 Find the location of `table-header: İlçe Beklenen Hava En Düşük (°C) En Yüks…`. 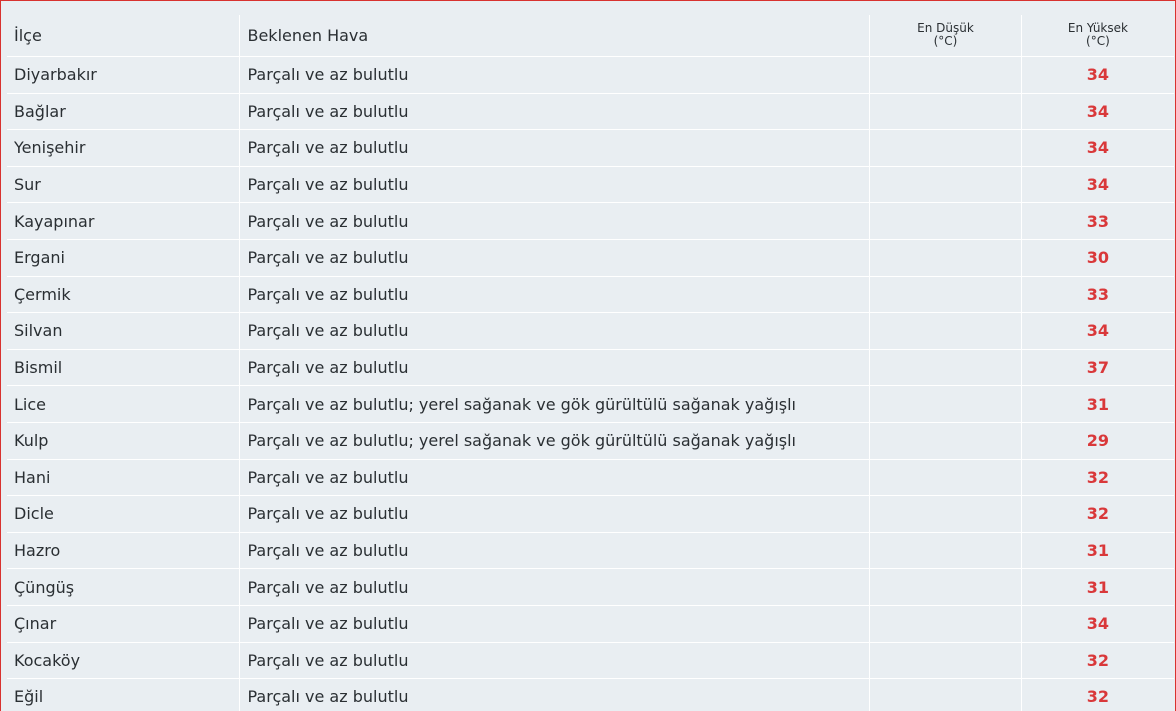

table-header: İlçe Beklenen Hava En Düşük (°C) En Yüks… is located at coordinates (590, 36).